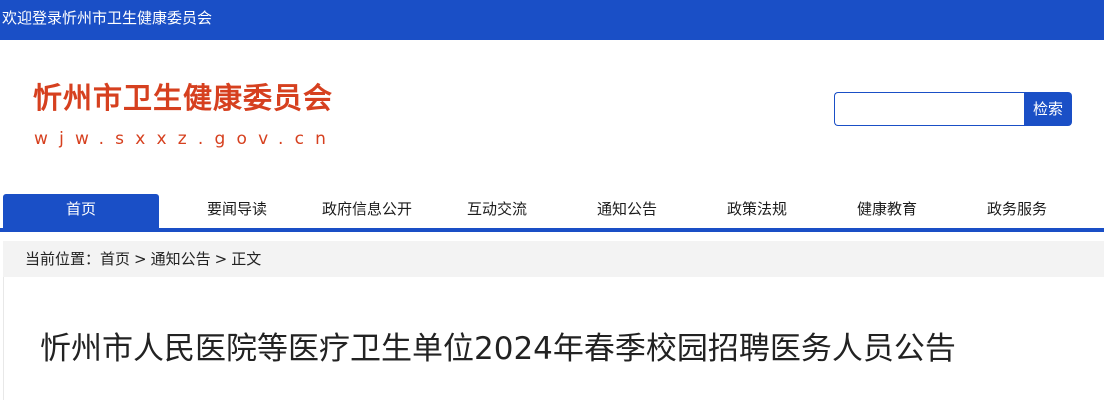  What do you see at coordinates (63, 259) in the screenshot?
I see `breadcrumb-prefix: 当前位置：` at bounding box center [63, 259].